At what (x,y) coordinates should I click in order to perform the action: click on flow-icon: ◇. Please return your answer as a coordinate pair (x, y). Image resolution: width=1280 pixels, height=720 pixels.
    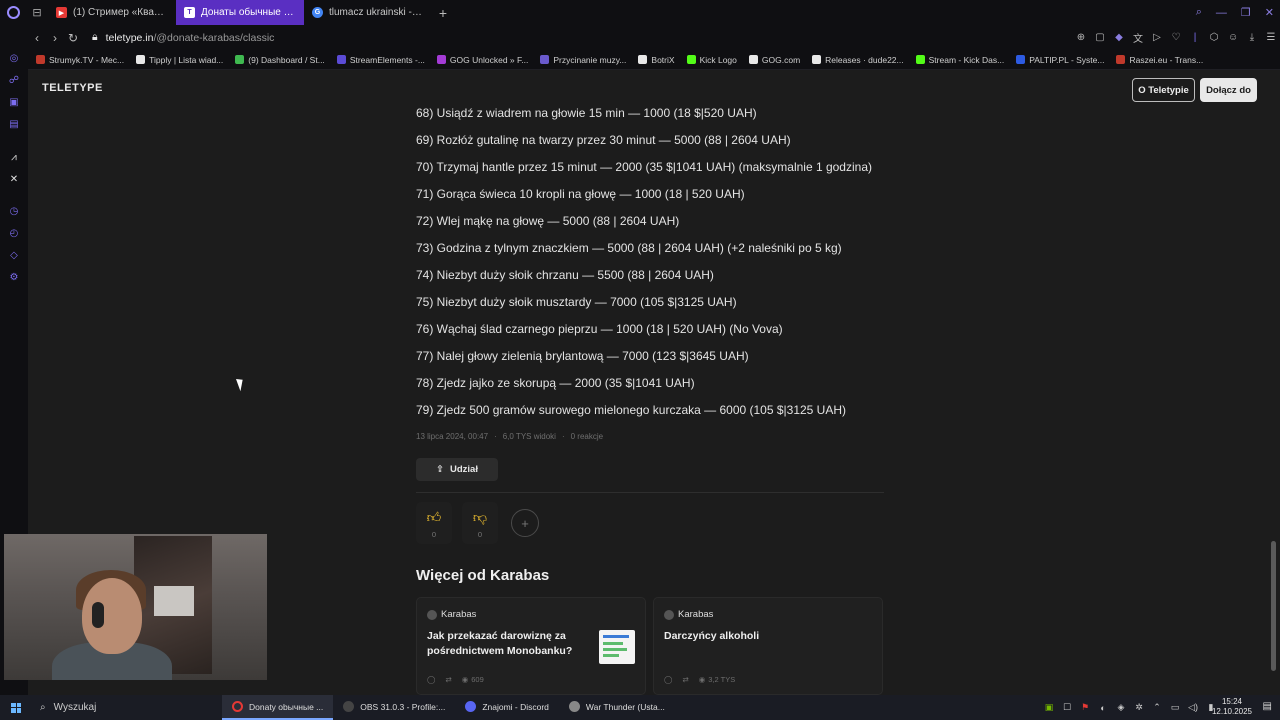
    Looking at the image, I should click on (14, 255).